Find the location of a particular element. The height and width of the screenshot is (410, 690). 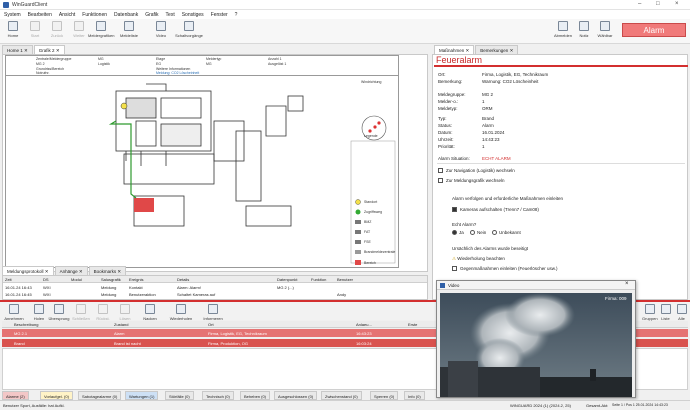

step-navigation: Zur Navigation (Logistik) wechseln is located at coordinates (476, 171).